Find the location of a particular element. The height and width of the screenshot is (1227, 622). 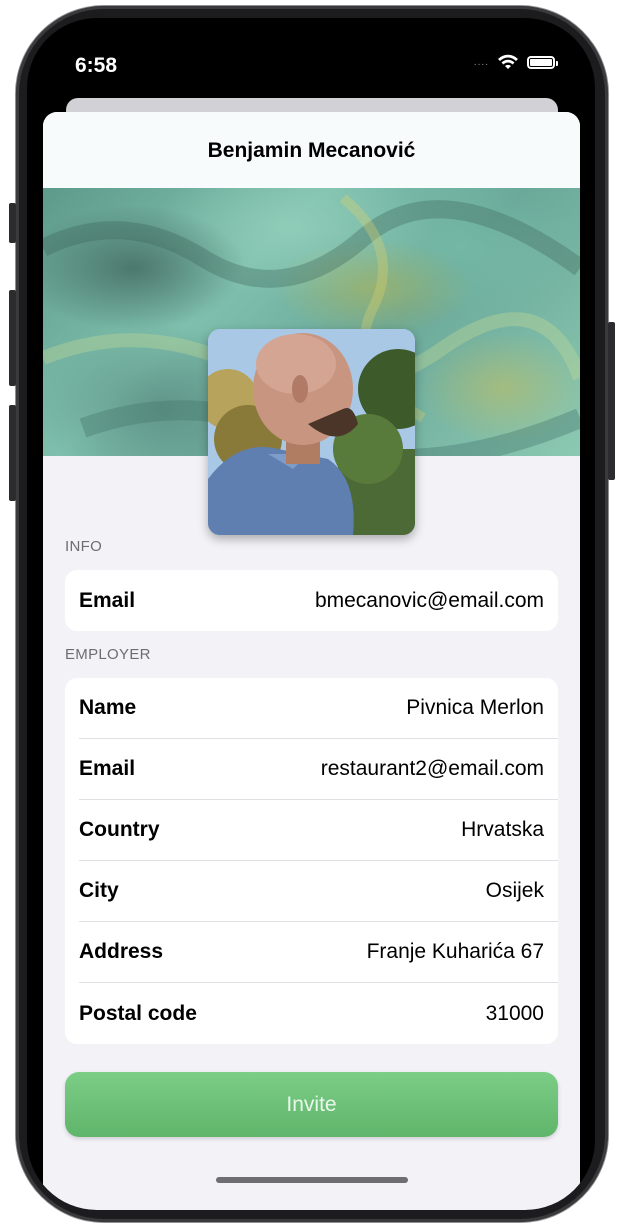

row-label: Name is located at coordinates (108, 707).